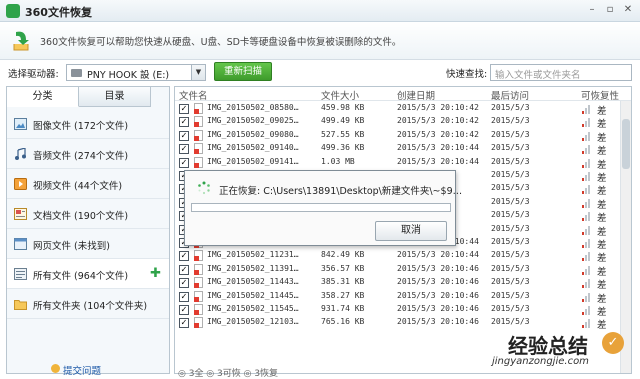 This screenshot has height=379, width=640. Describe the element at coordinates (155, 273) in the screenshot. I see `add-icon: ✚` at that location.